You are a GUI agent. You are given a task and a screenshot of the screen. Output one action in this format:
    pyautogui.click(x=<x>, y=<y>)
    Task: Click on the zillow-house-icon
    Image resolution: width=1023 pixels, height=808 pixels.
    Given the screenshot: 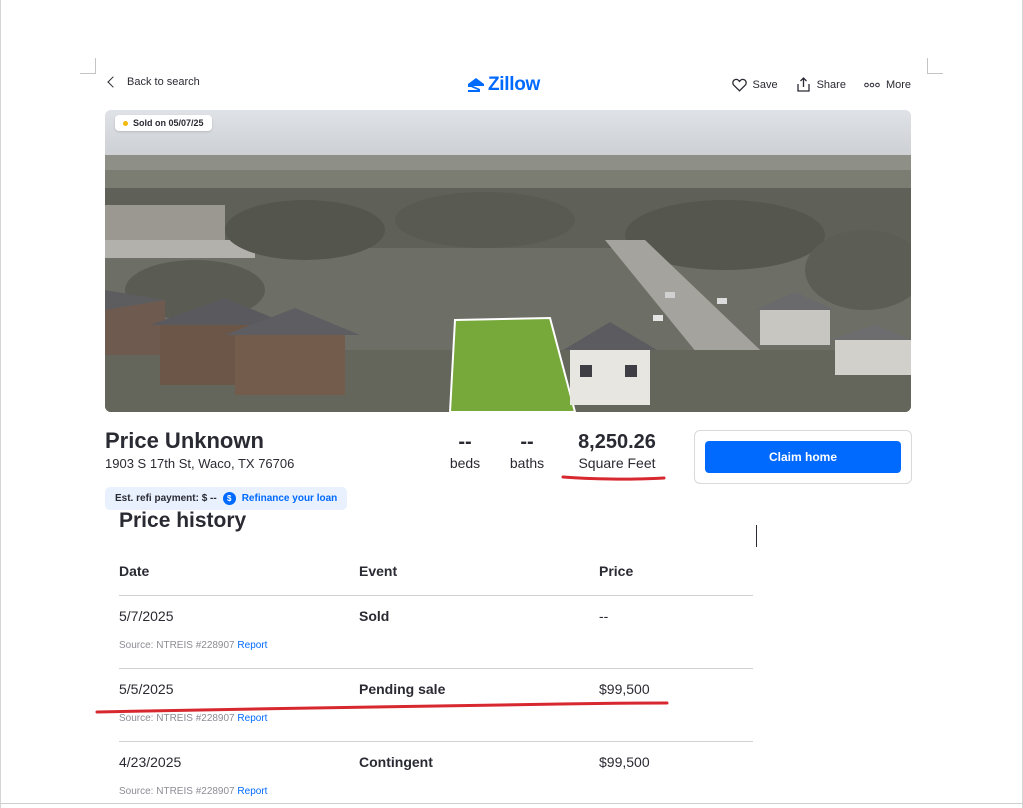 What is the action you would take?
    pyautogui.click(x=476, y=85)
    